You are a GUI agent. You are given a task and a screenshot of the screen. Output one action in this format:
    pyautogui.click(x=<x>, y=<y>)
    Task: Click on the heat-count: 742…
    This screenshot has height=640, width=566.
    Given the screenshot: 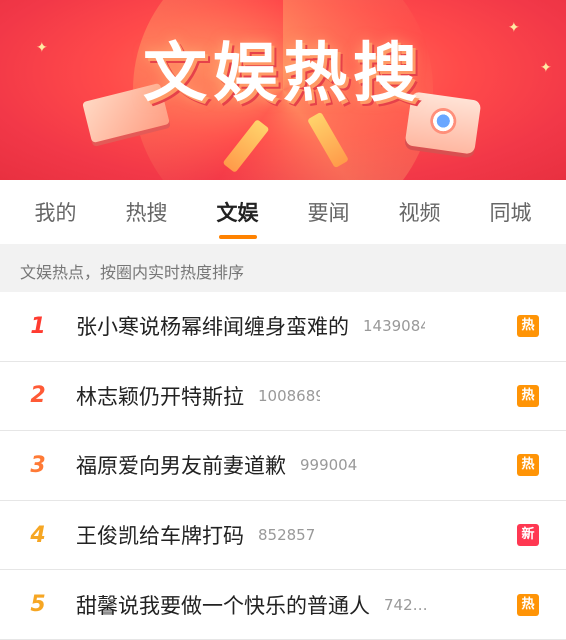 What is the action you would take?
    pyautogui.click(x=406, y=604)
    